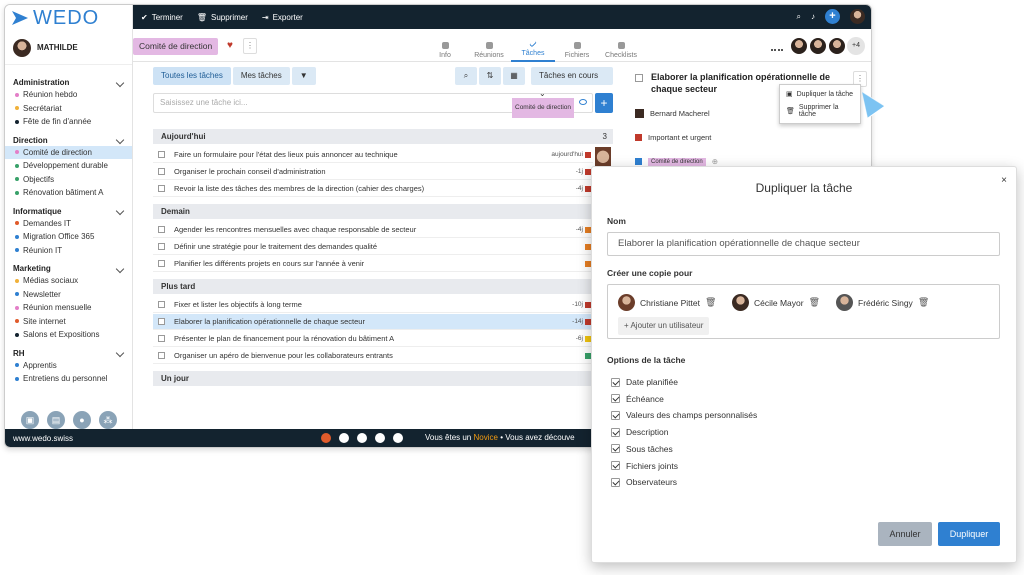  What do you see at coordinates (664, 326) in the screenshot?
I see `add-user-button: + Ajouter un utilisateur` at bounding box center [664, 326].